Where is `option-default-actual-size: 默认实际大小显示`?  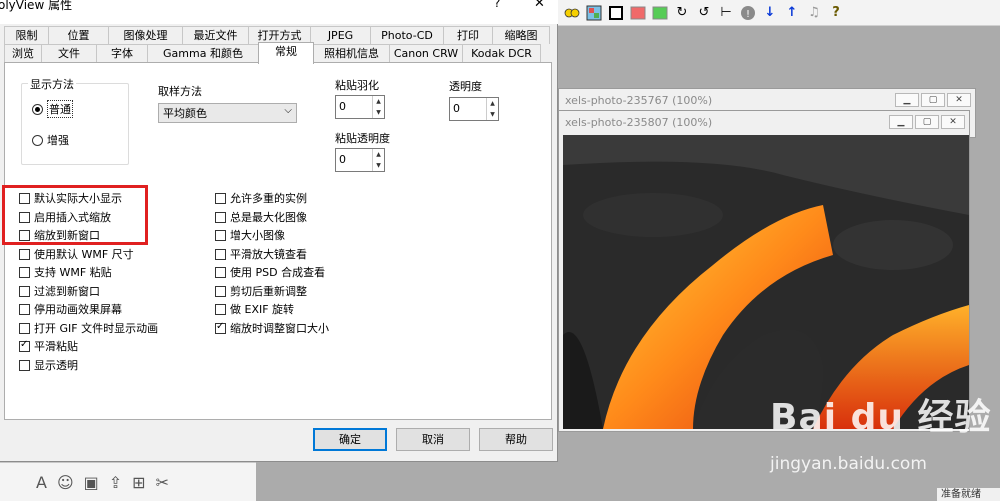
option-default-actual-size: 默认实际大小显示 is located at coordinates (70, 198).